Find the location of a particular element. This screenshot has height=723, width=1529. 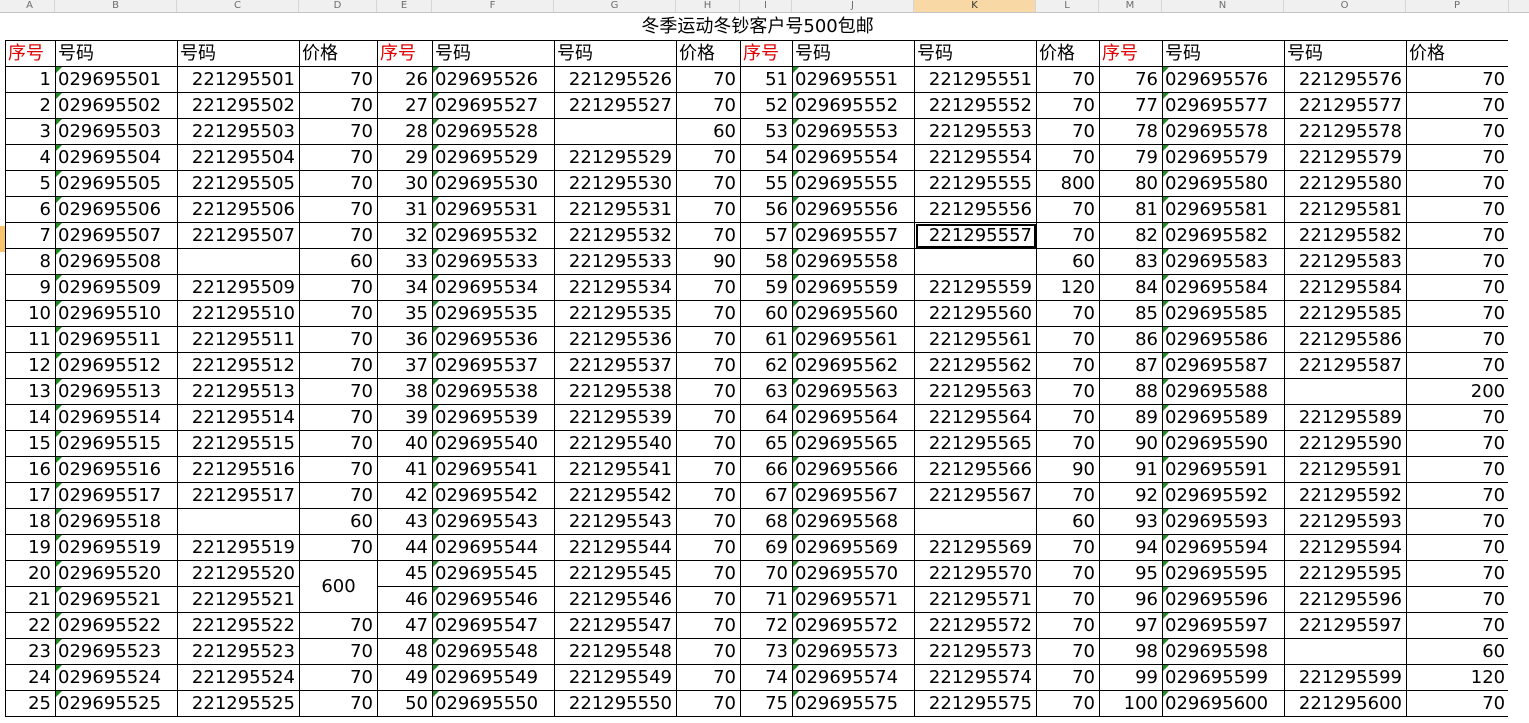

cell-number2: 221295560 is located at coordinates (975, 313).